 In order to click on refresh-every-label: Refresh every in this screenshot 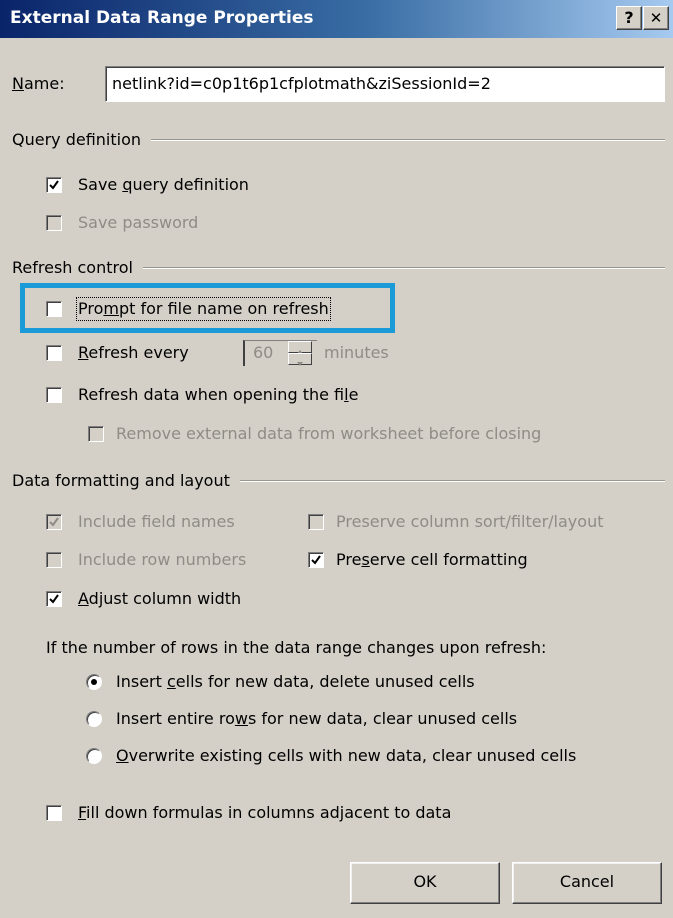, I will do `click(133, 353)`.